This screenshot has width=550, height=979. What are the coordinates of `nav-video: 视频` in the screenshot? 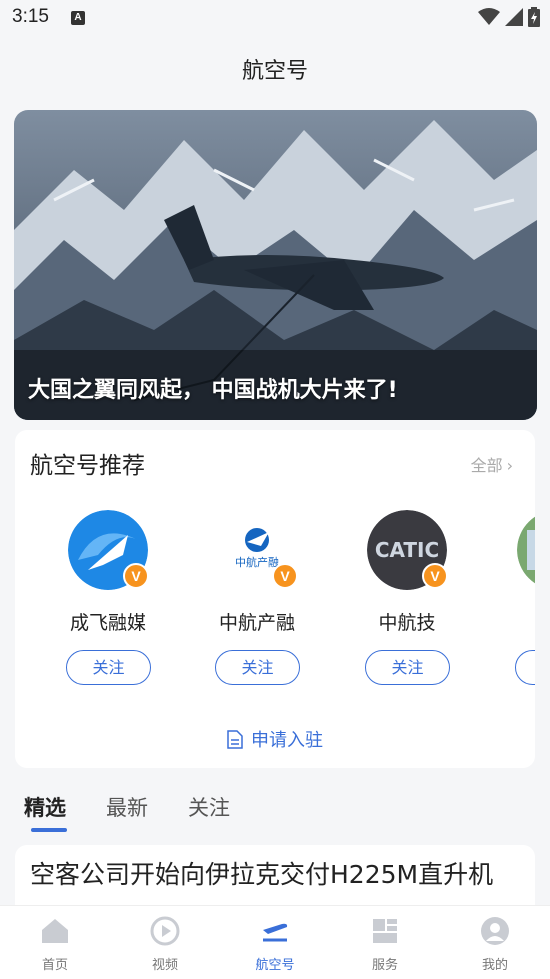 It's located at (165, 942).